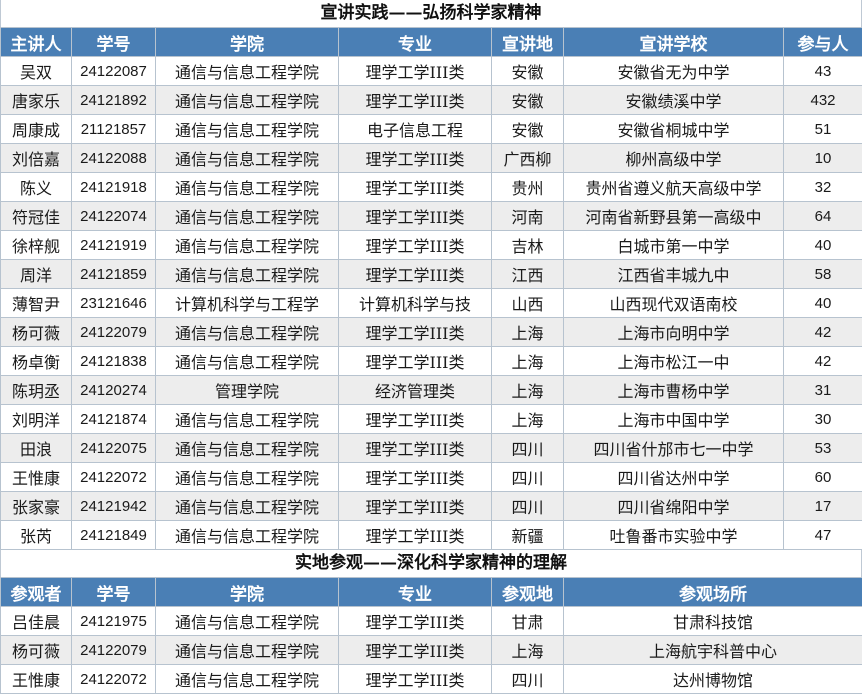  Describe the element at coordinates (822, 187) in the screenshot. I see `participants-cell: 32` at that location.